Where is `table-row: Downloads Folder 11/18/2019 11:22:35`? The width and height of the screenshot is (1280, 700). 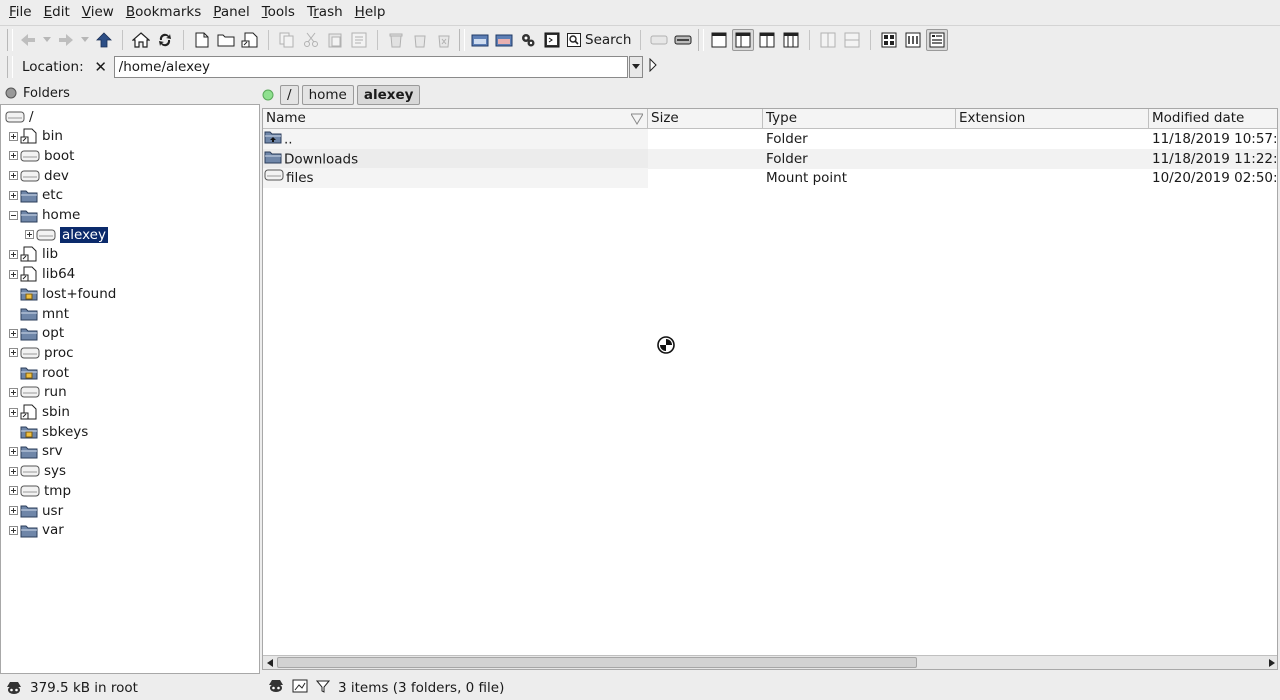
table-row: Downloads Folder 11/18/2019 11:22:35 is located at coordinates (770, 158).